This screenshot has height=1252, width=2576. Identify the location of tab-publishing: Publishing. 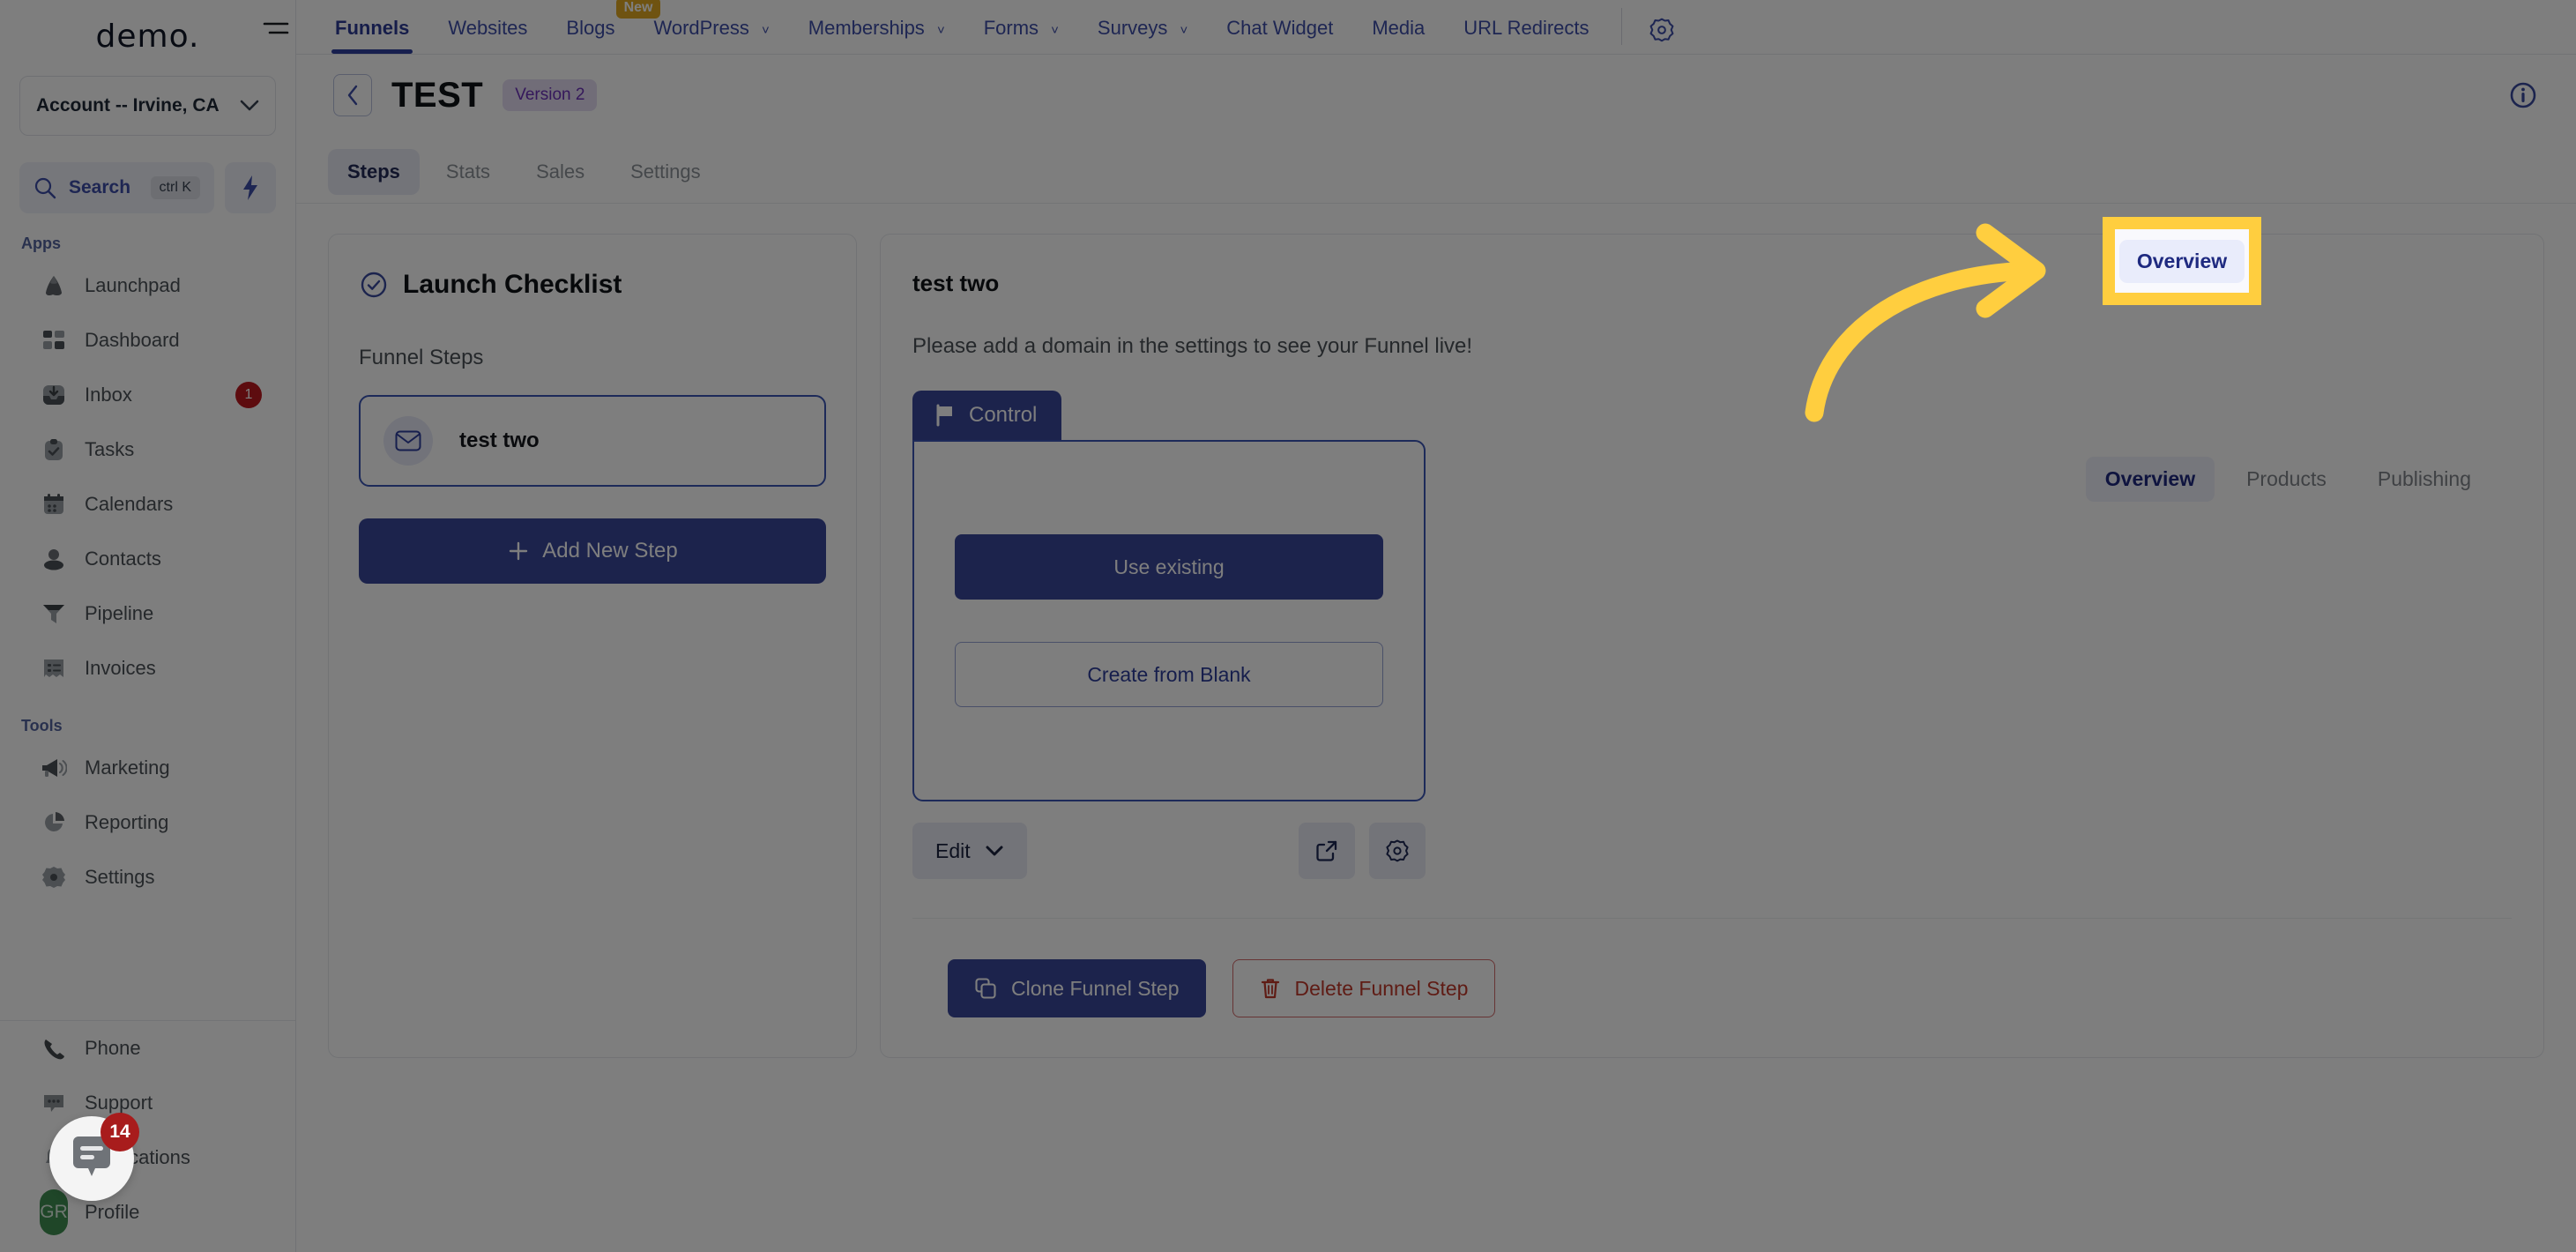
(2424, 480).